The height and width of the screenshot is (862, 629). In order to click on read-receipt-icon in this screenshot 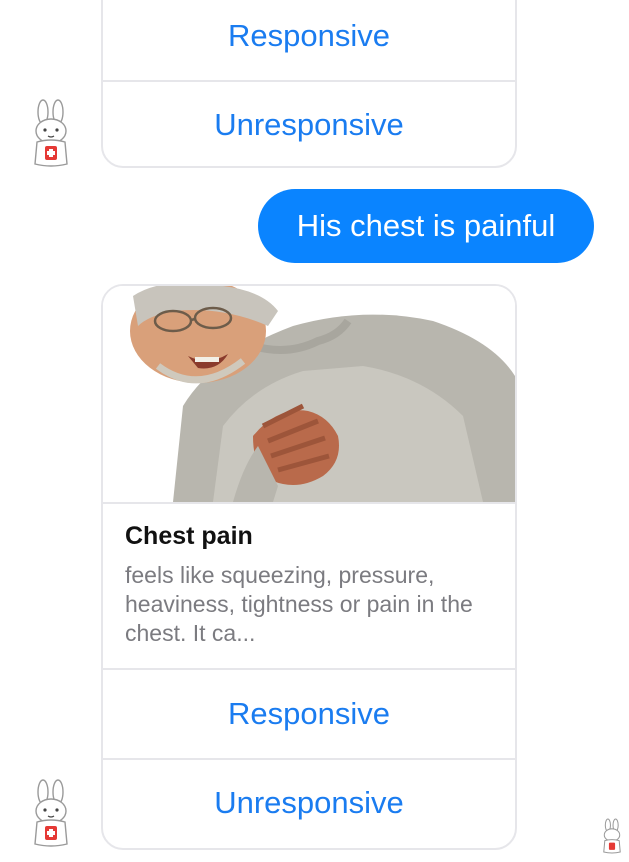, I will do `click(612, 836)`.